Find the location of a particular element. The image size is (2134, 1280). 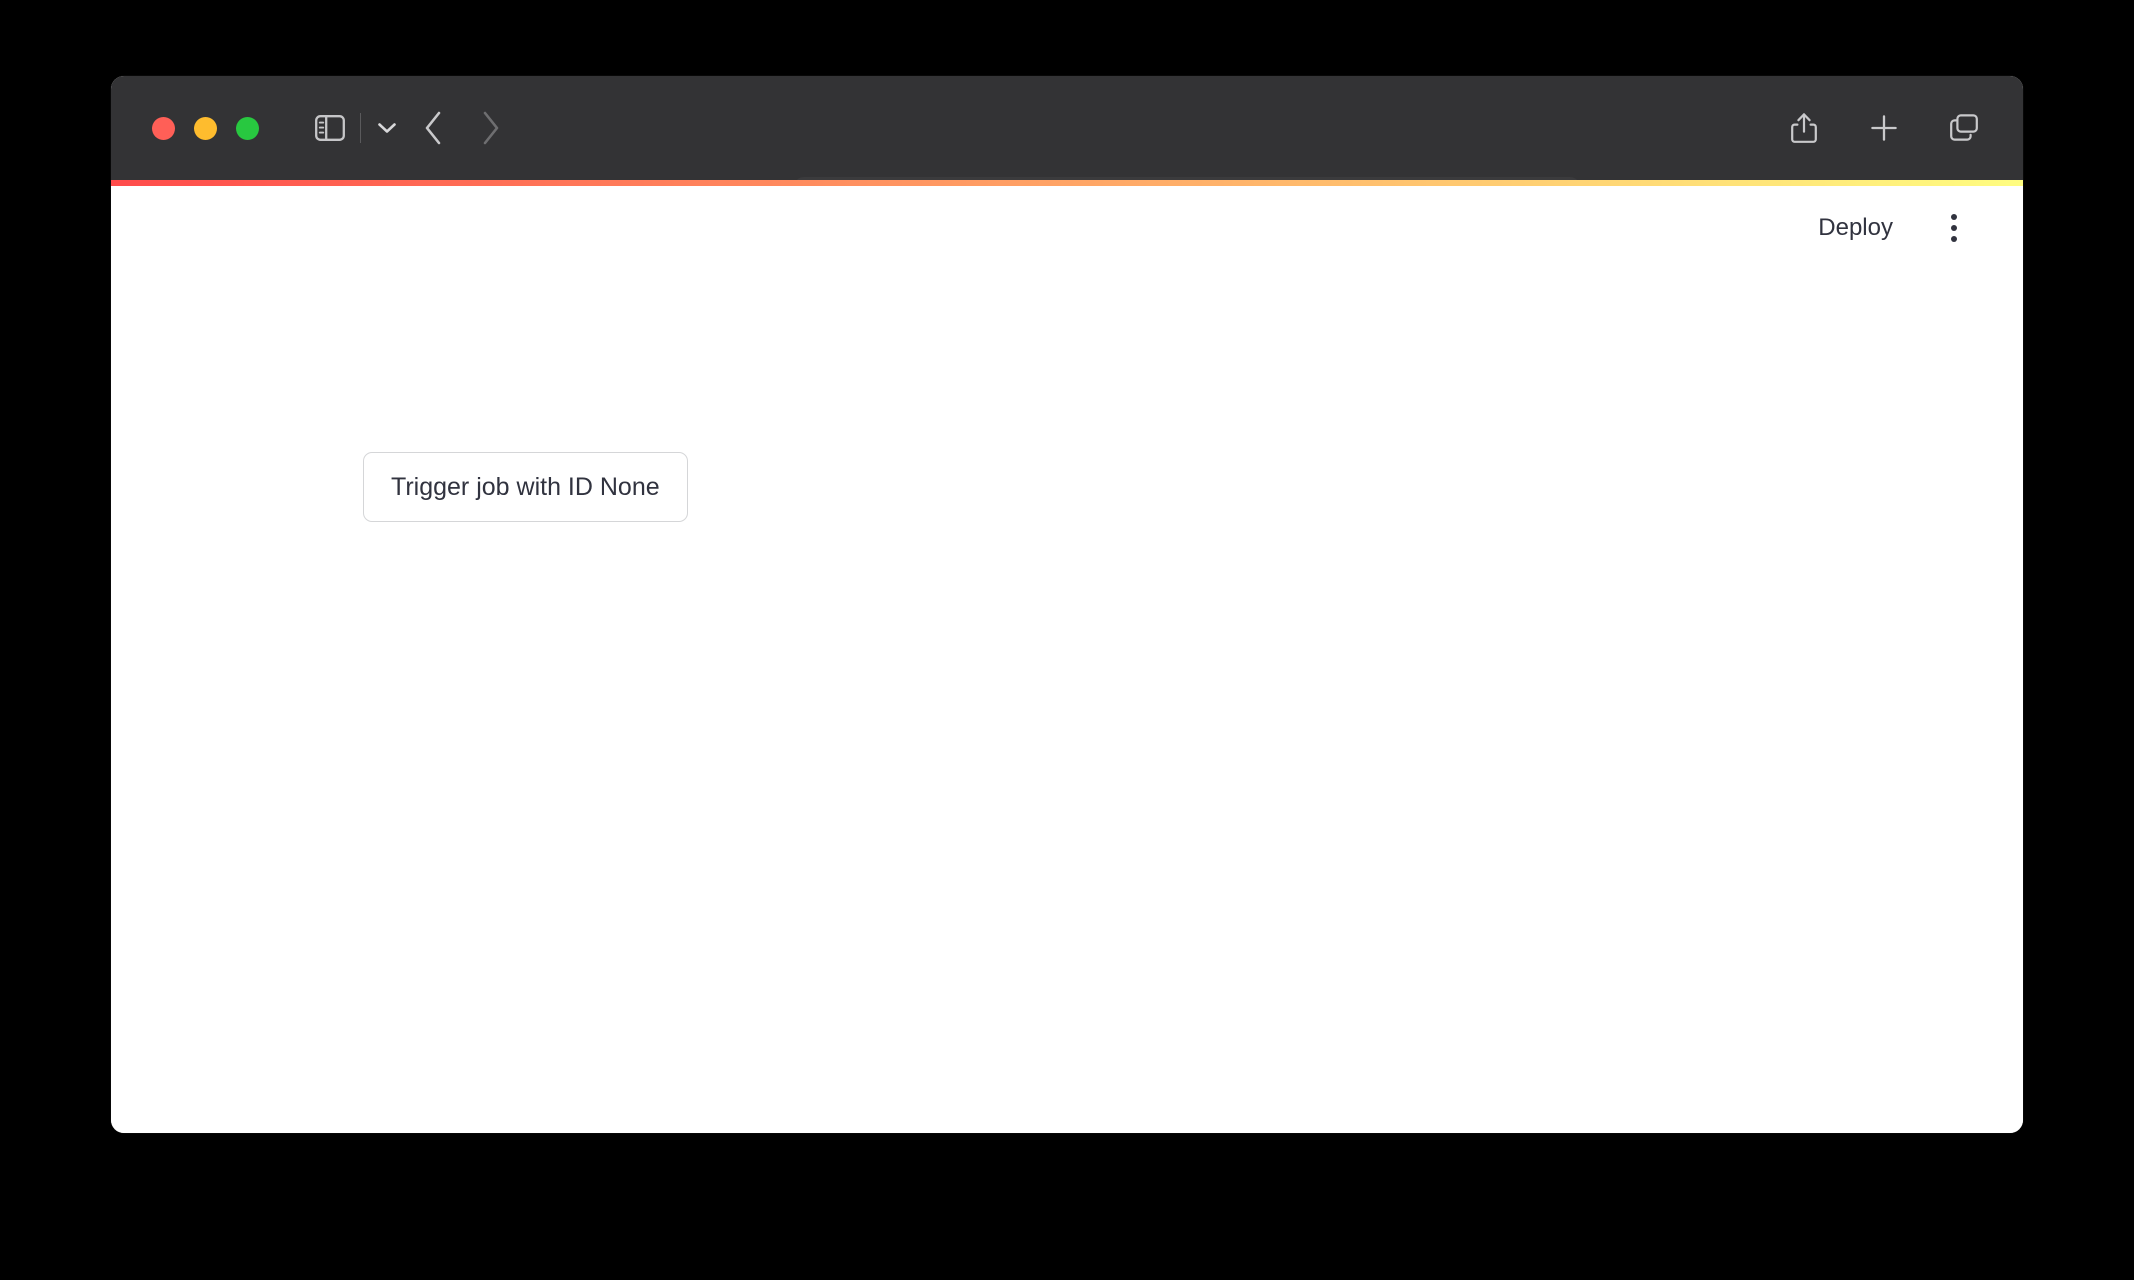

minimize-window-button is located at coordinates (205, 128).